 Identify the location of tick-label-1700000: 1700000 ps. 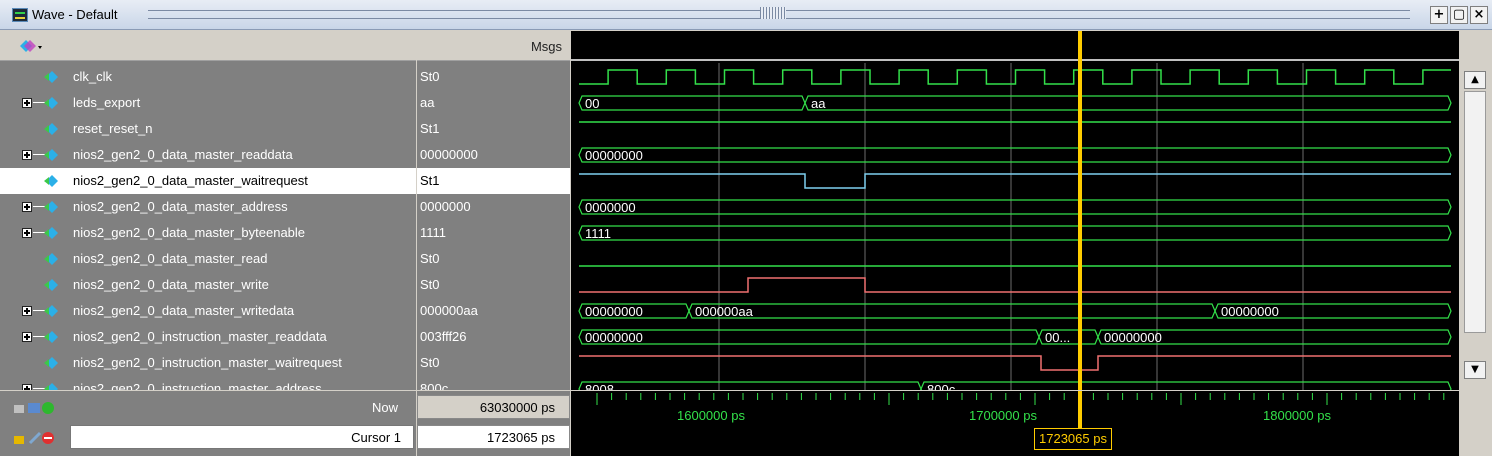
(1003, 415).